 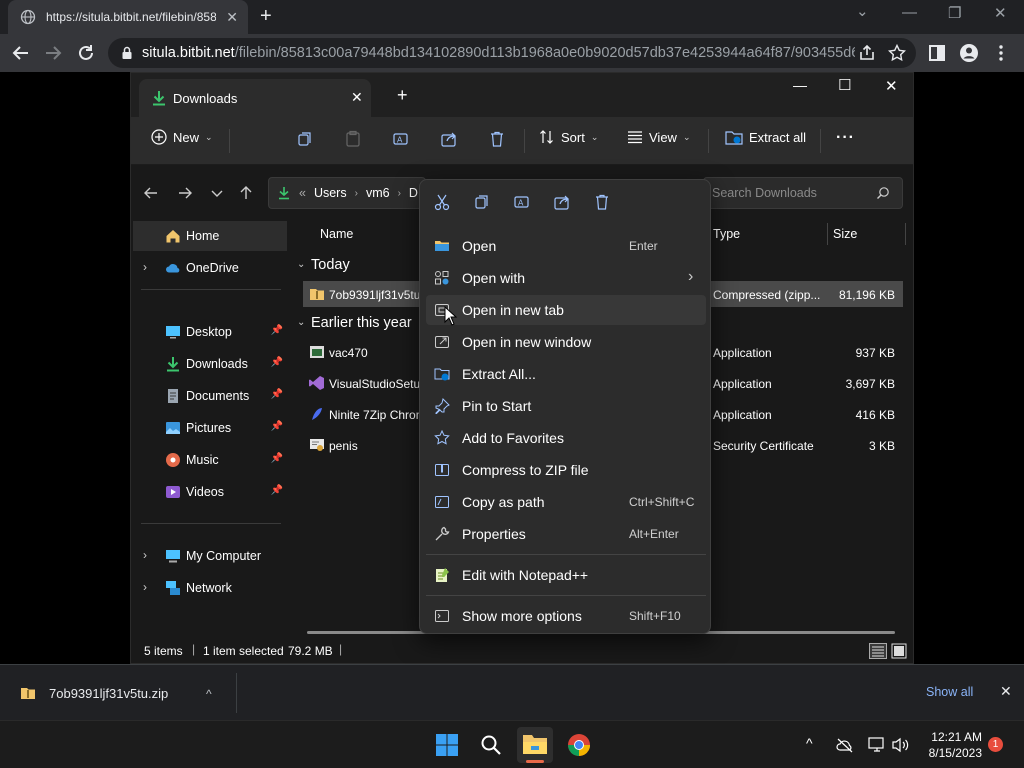 What do you see at coordinates (765, 137) in the screenshot?
I see `extract-all-button: Extract all` at bounding box center [765, 137].